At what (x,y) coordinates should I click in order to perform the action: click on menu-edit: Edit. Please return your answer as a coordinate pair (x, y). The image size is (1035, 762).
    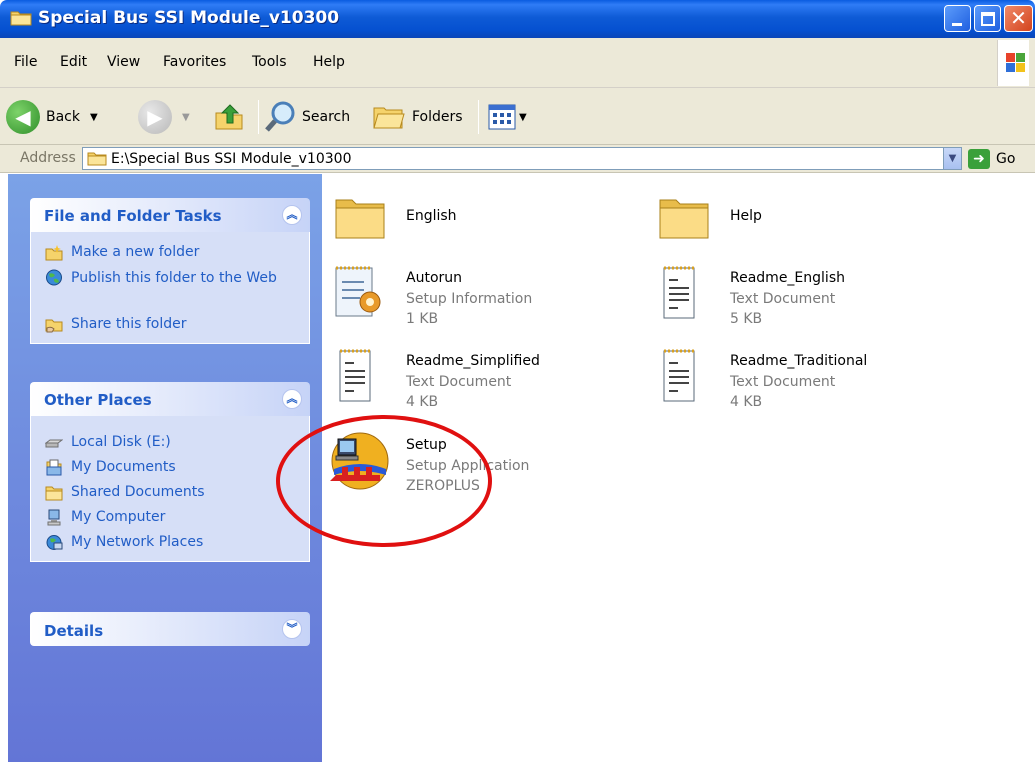
    Looking at the image, I should click on (73, 62).